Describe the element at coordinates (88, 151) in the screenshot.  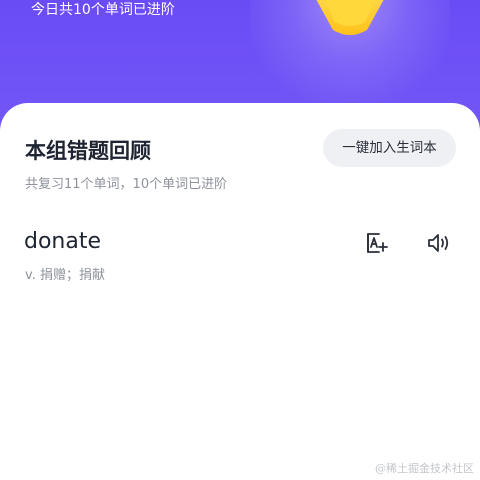
I see `page-title: 本组错题回顾` at that location.